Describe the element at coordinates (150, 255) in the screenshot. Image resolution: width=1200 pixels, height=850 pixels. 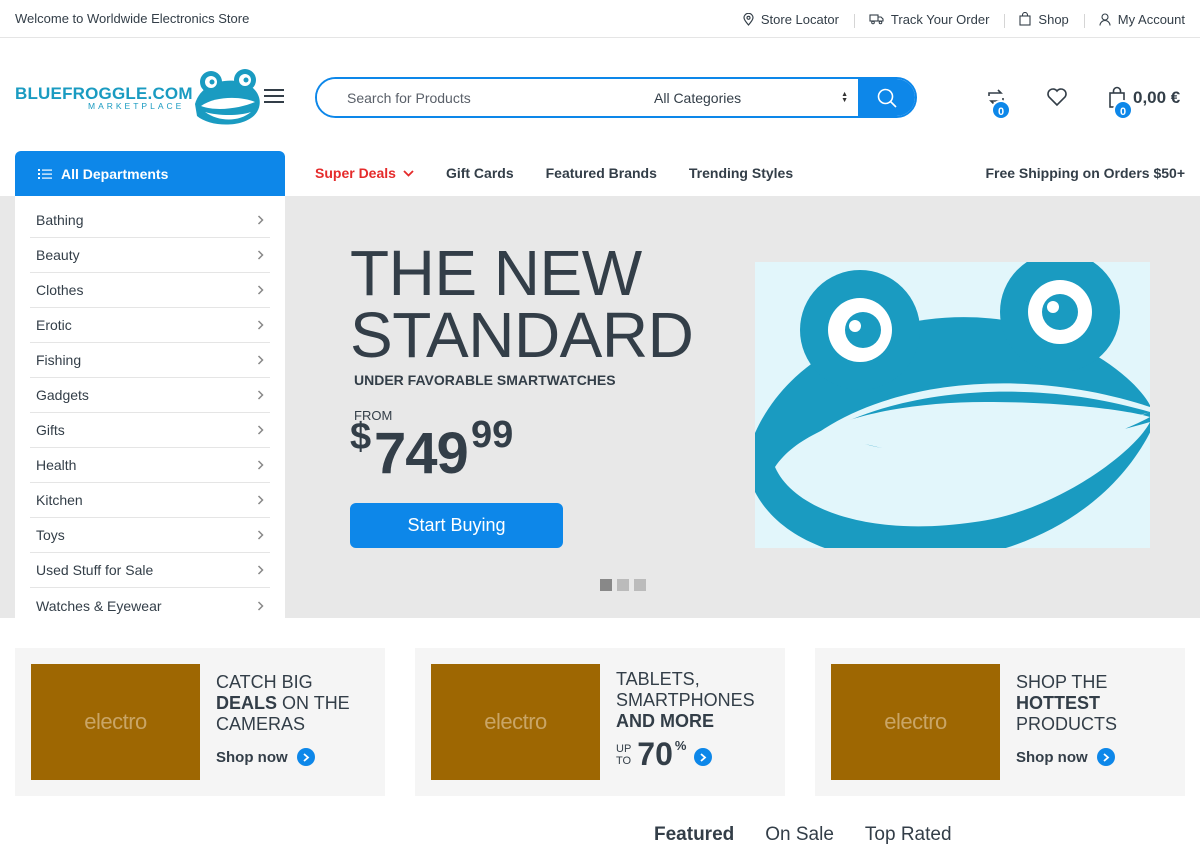
I see `sidebar-item-category: Beauty` at that location.